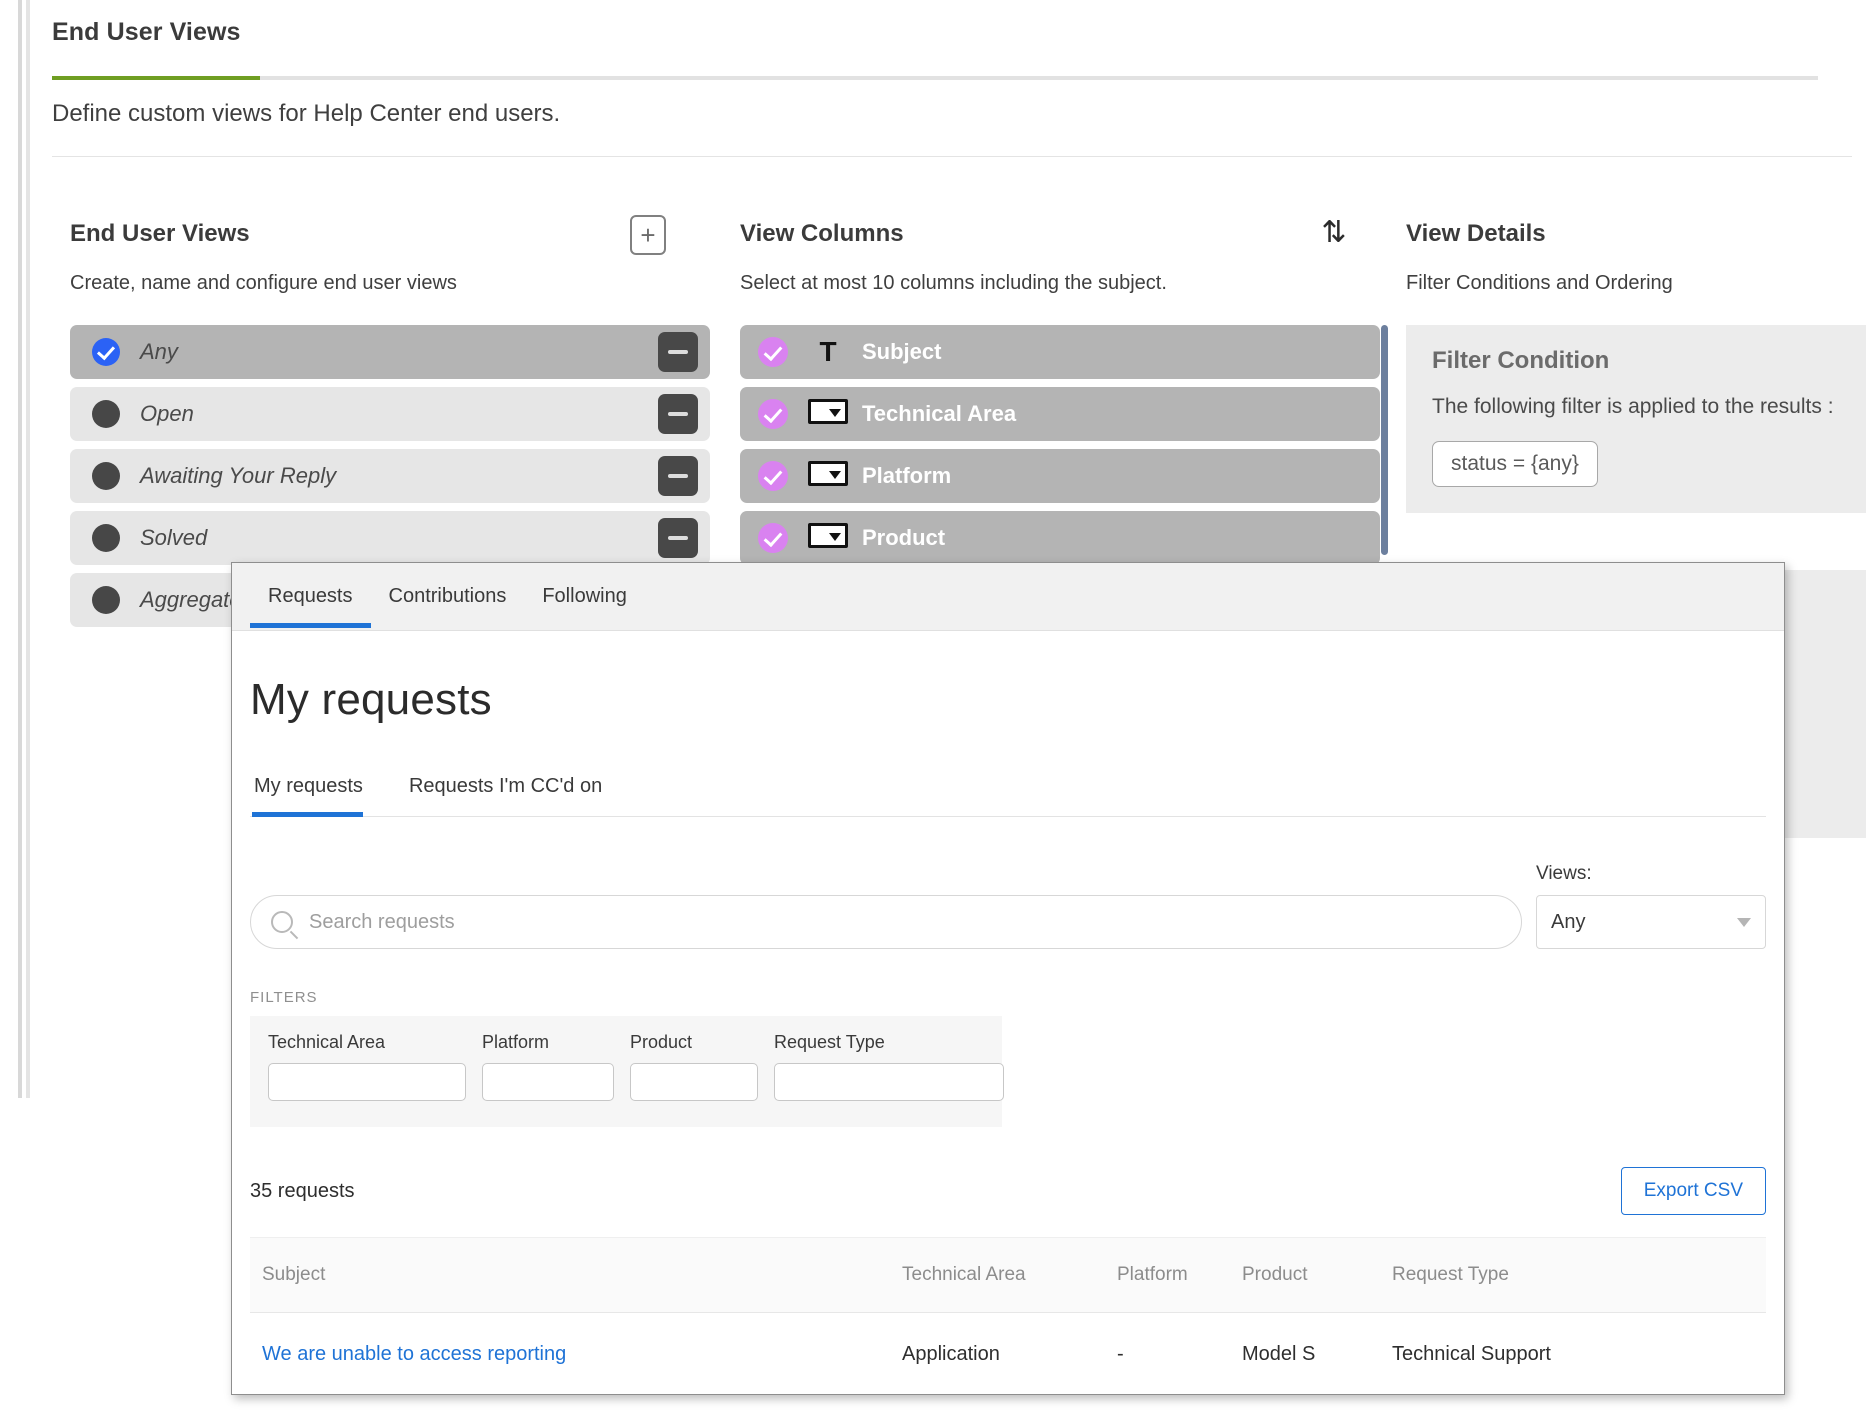  I want to click on filter-technical-area-label: Technical Area, so click(327, 1042).